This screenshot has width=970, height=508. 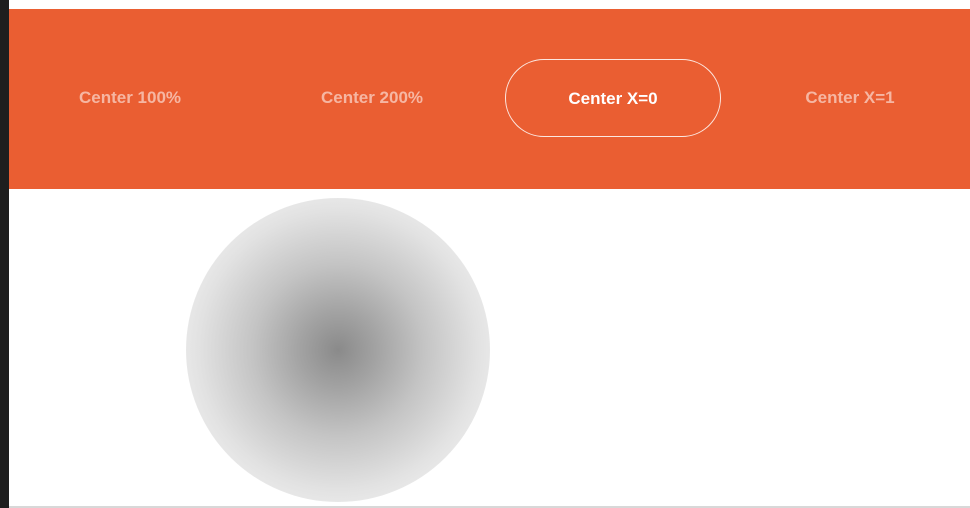 What do you see at coordinates (850, 98) in the screenshot?
I see `tab-center-x1: Center X=1` at bounding box center [850, 98].